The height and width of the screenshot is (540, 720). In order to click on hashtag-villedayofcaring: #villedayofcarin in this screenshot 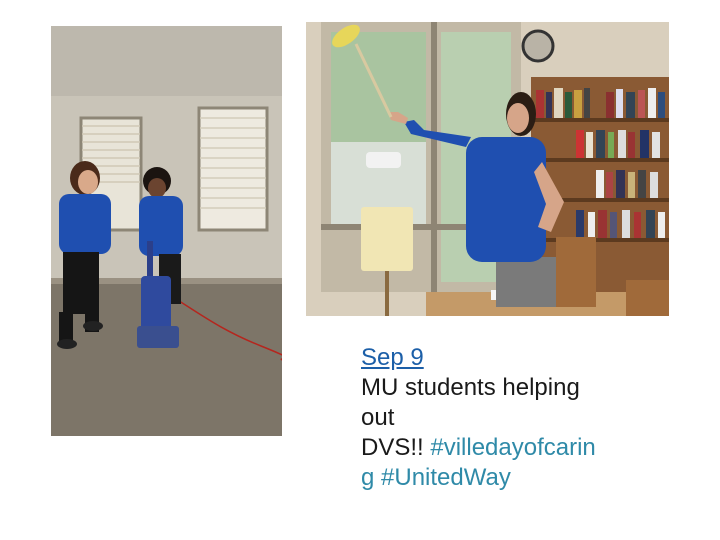, I will do `click(512, 447)`.